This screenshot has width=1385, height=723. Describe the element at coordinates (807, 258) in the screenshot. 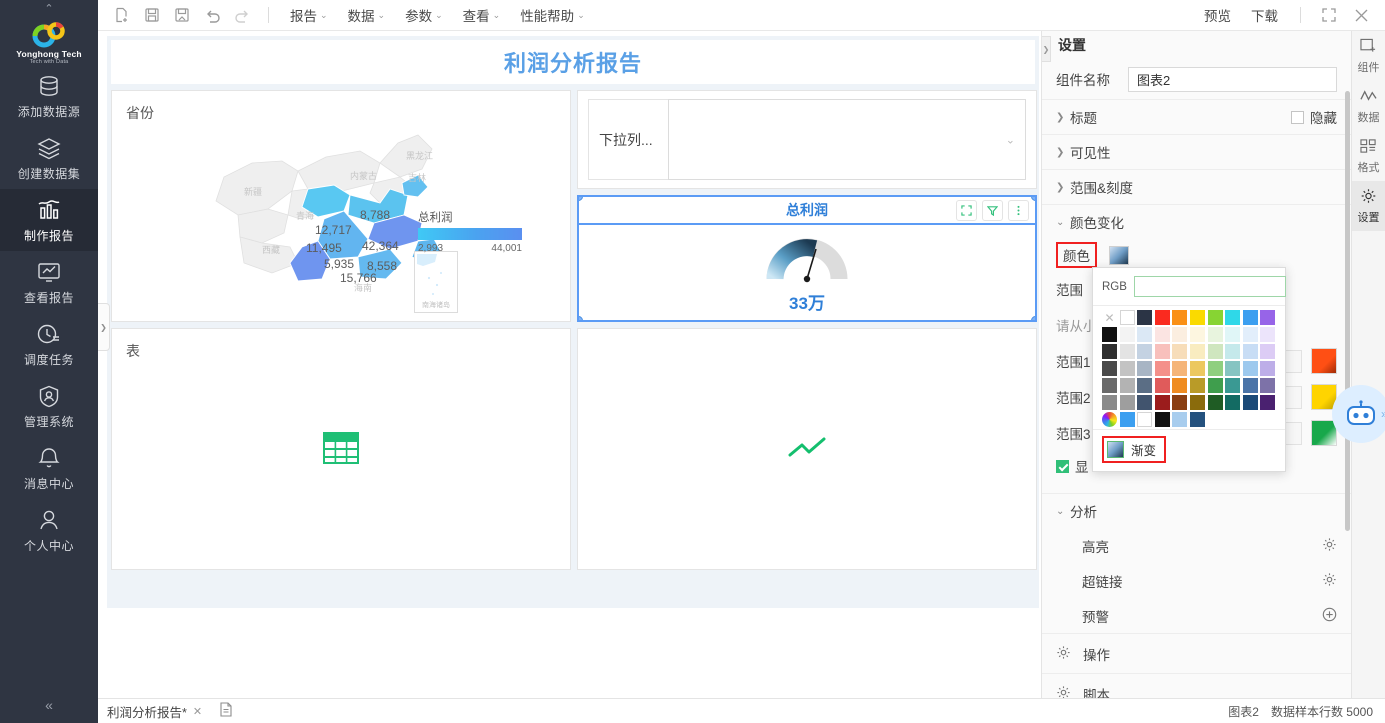

I see `gauge-widget-selected: 总利润 33万` at that location.